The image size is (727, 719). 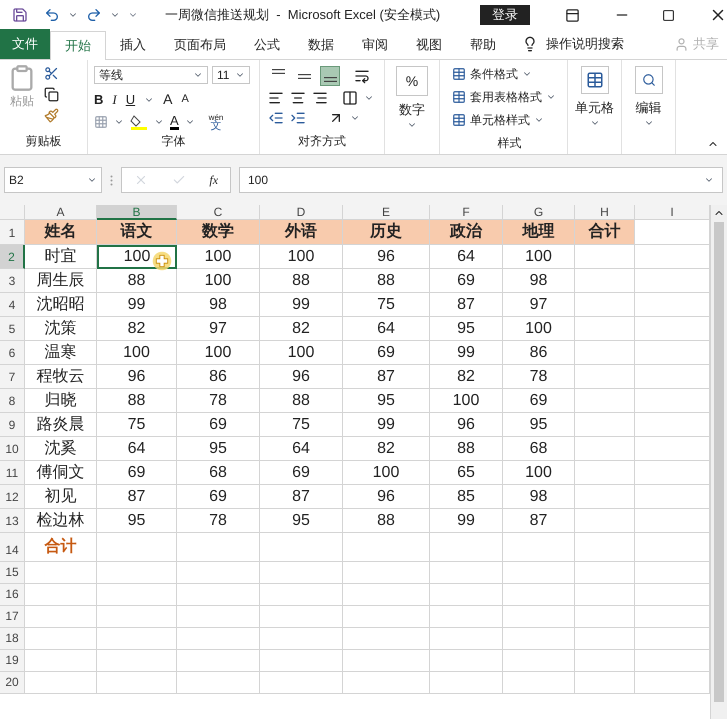 What do you see at coordinates (25, 44) in the screenshot?
I see `file-tab: 文件` at bounding box center [25, 44].